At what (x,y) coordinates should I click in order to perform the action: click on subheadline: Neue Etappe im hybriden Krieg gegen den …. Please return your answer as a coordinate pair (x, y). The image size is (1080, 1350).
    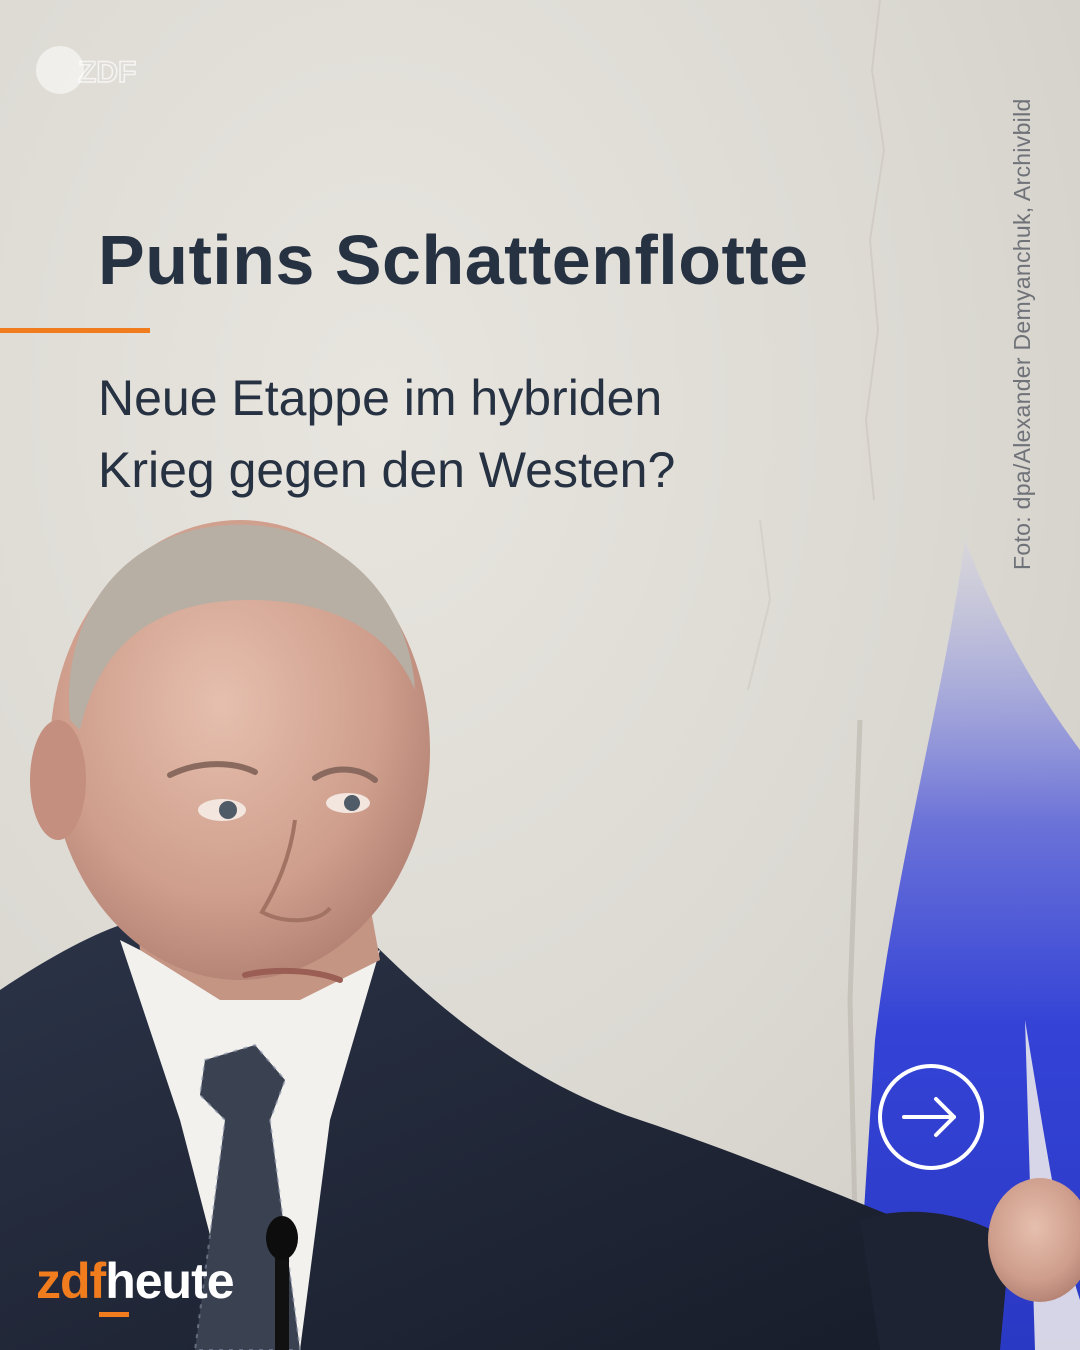
    Looking at the image, I should click on (478, 434).